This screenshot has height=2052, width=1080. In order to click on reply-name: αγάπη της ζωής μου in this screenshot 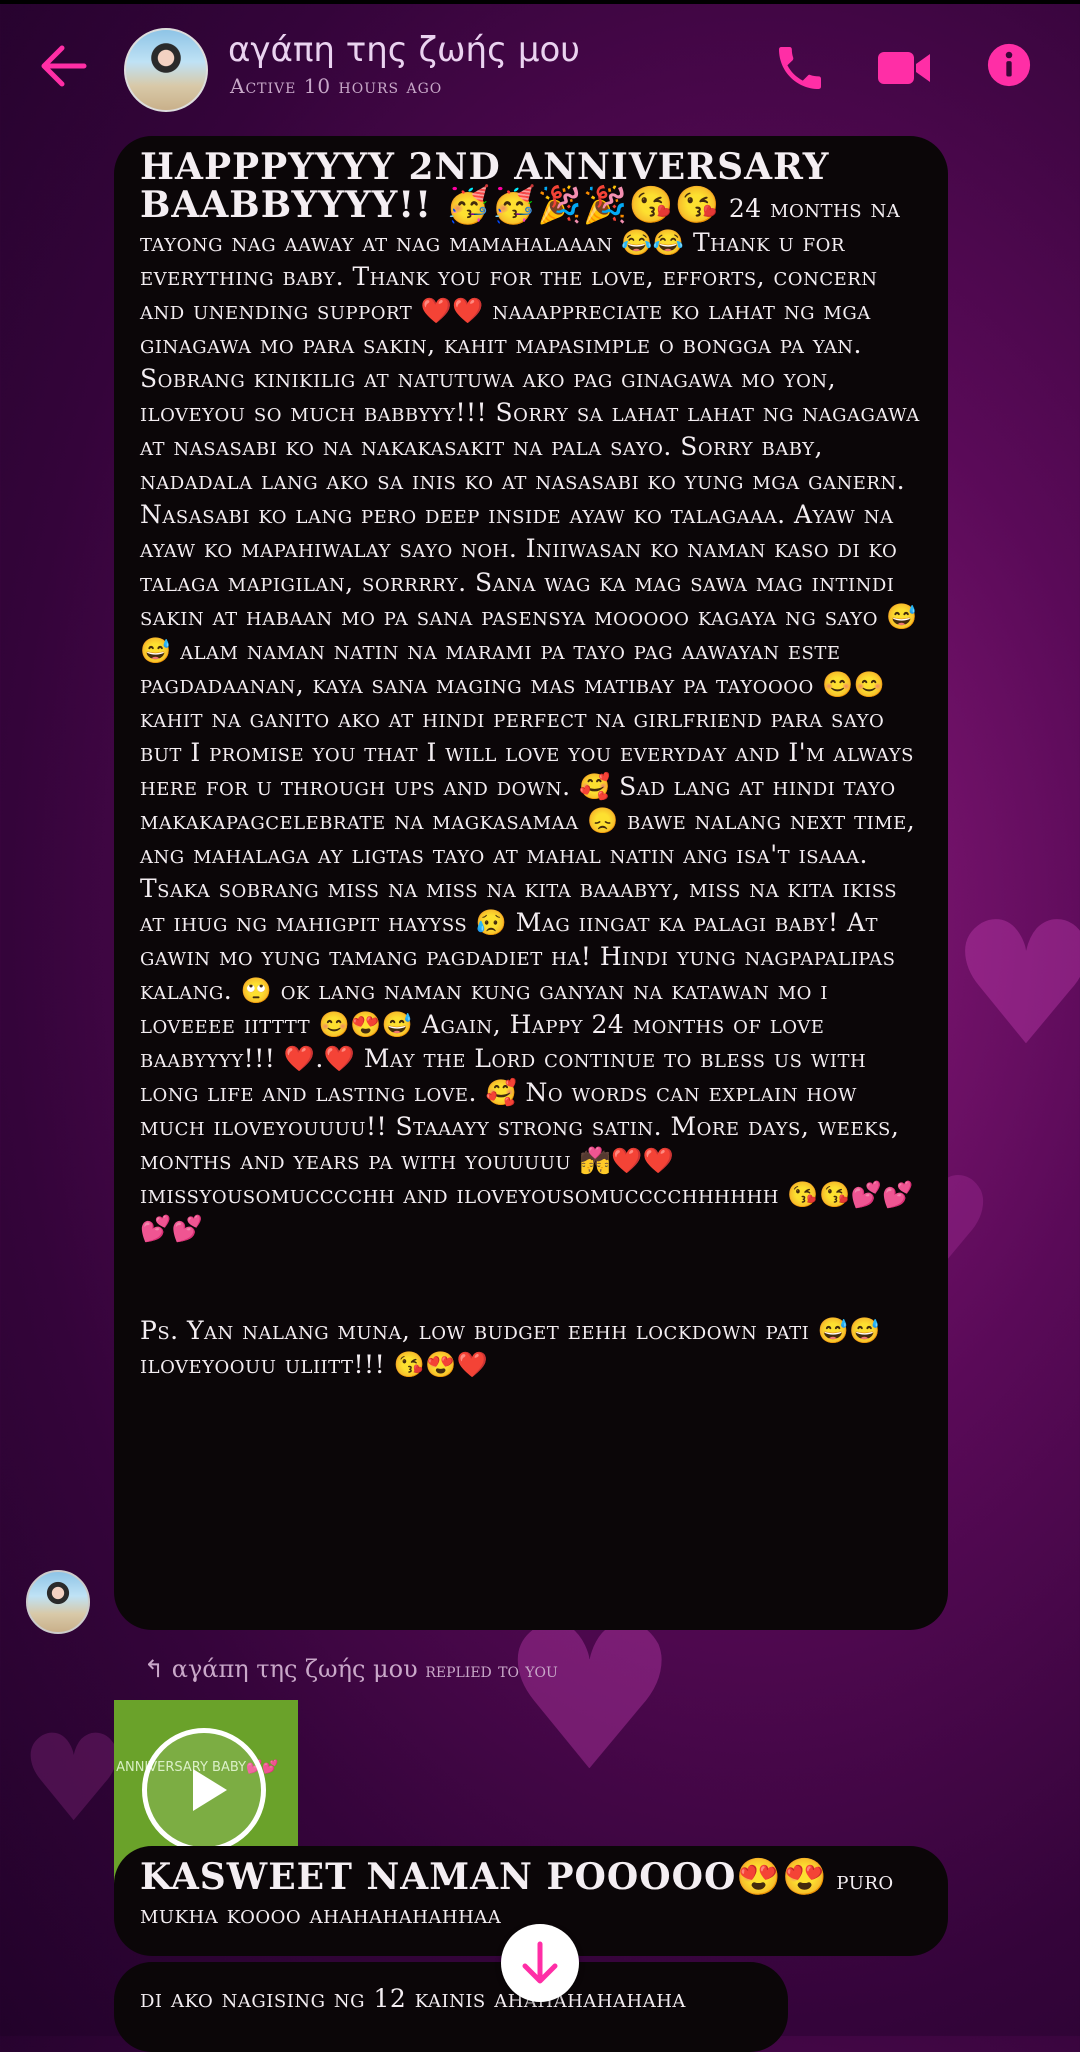, I will do `click(294, 1669)`.